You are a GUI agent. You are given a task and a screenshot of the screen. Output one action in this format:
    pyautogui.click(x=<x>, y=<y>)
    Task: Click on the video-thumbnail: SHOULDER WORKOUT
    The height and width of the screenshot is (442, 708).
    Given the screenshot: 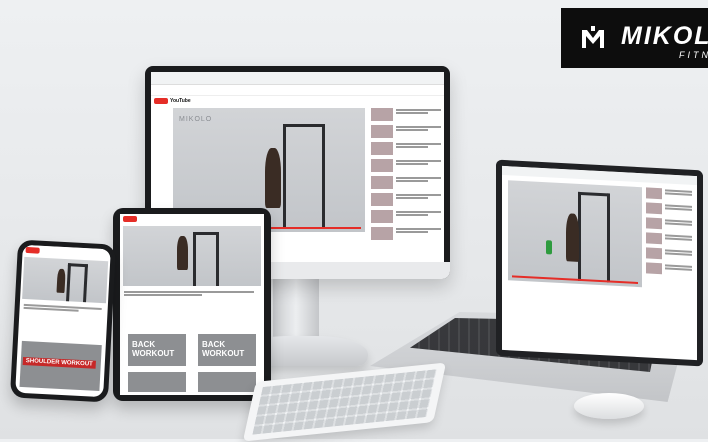 What is the action you would take?
    pyautogui.click(x=60, y=366)
    